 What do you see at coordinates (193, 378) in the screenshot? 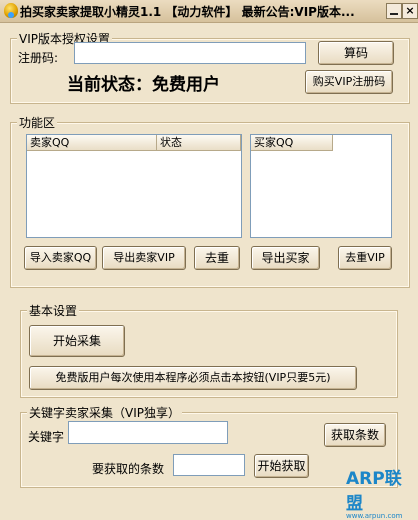
I see `free-user-notice-button: 免费版用户每次使用本程序必须点击本按钮(VIP只要5元)` at bounding box center [193, 378].